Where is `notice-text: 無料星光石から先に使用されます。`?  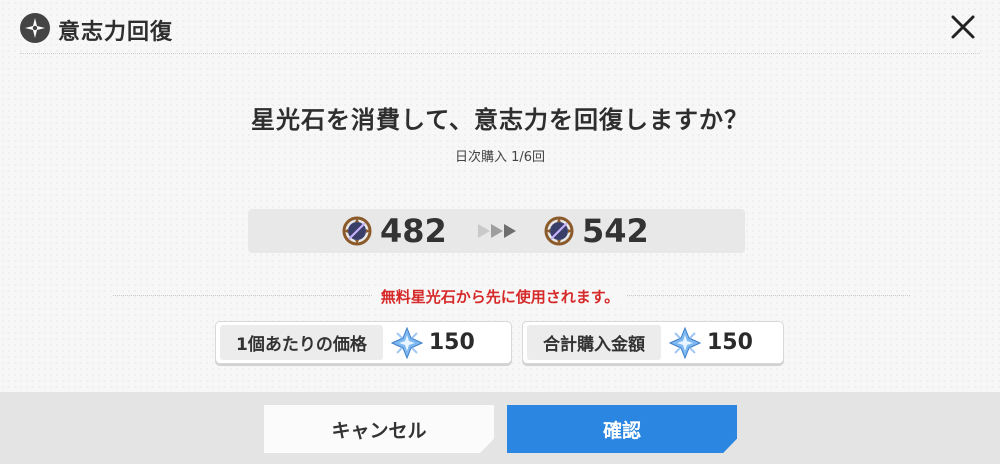
notice-text: 無料星光石から先に使用されます。 is located at coordinates (500, 297).